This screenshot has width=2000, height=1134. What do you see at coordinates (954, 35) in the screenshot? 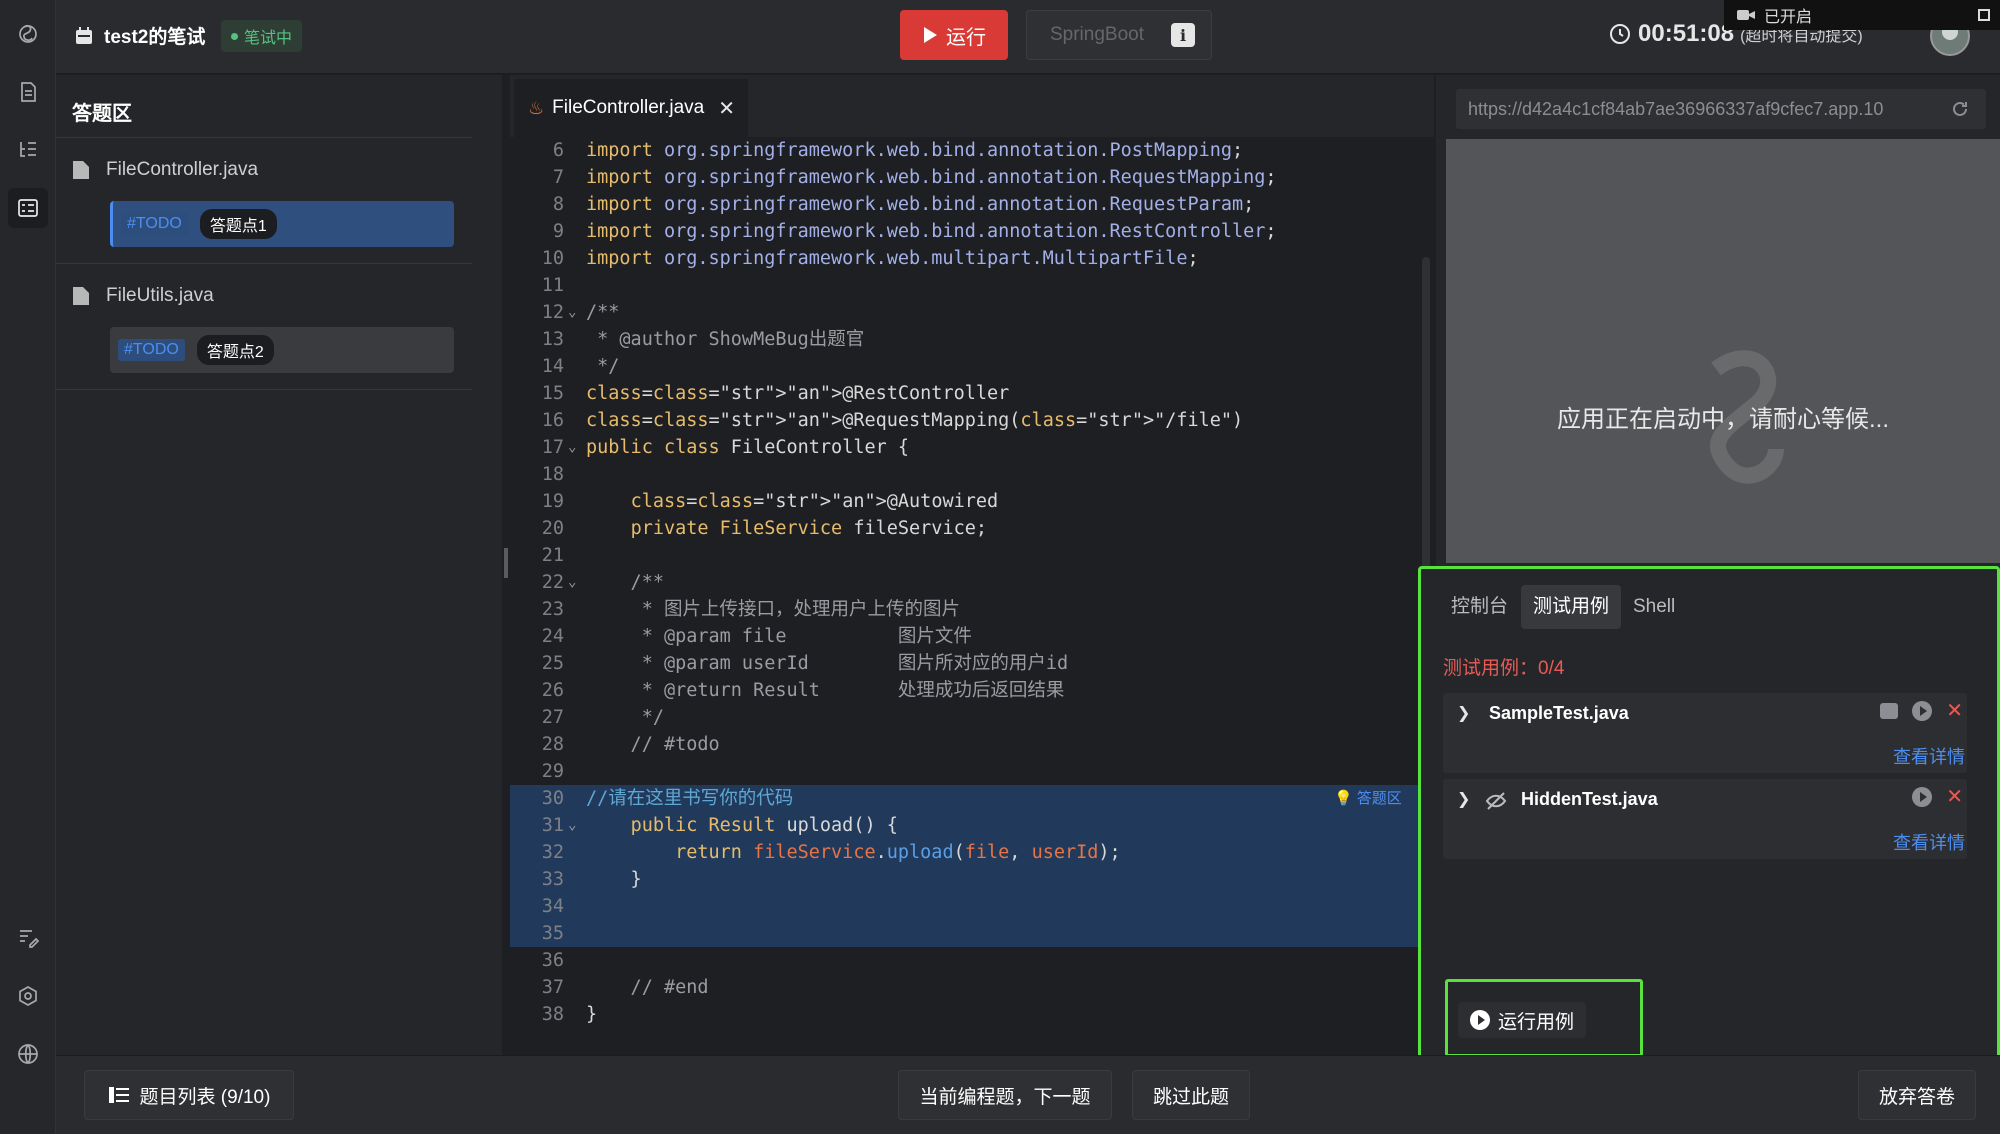
I see `run-button: 运行` at bounding box center [954, 35].